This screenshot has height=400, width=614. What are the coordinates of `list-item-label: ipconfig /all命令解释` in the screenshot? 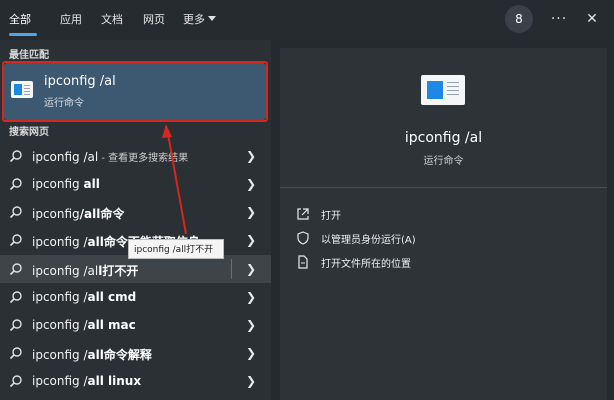 It's located at (92, 355).